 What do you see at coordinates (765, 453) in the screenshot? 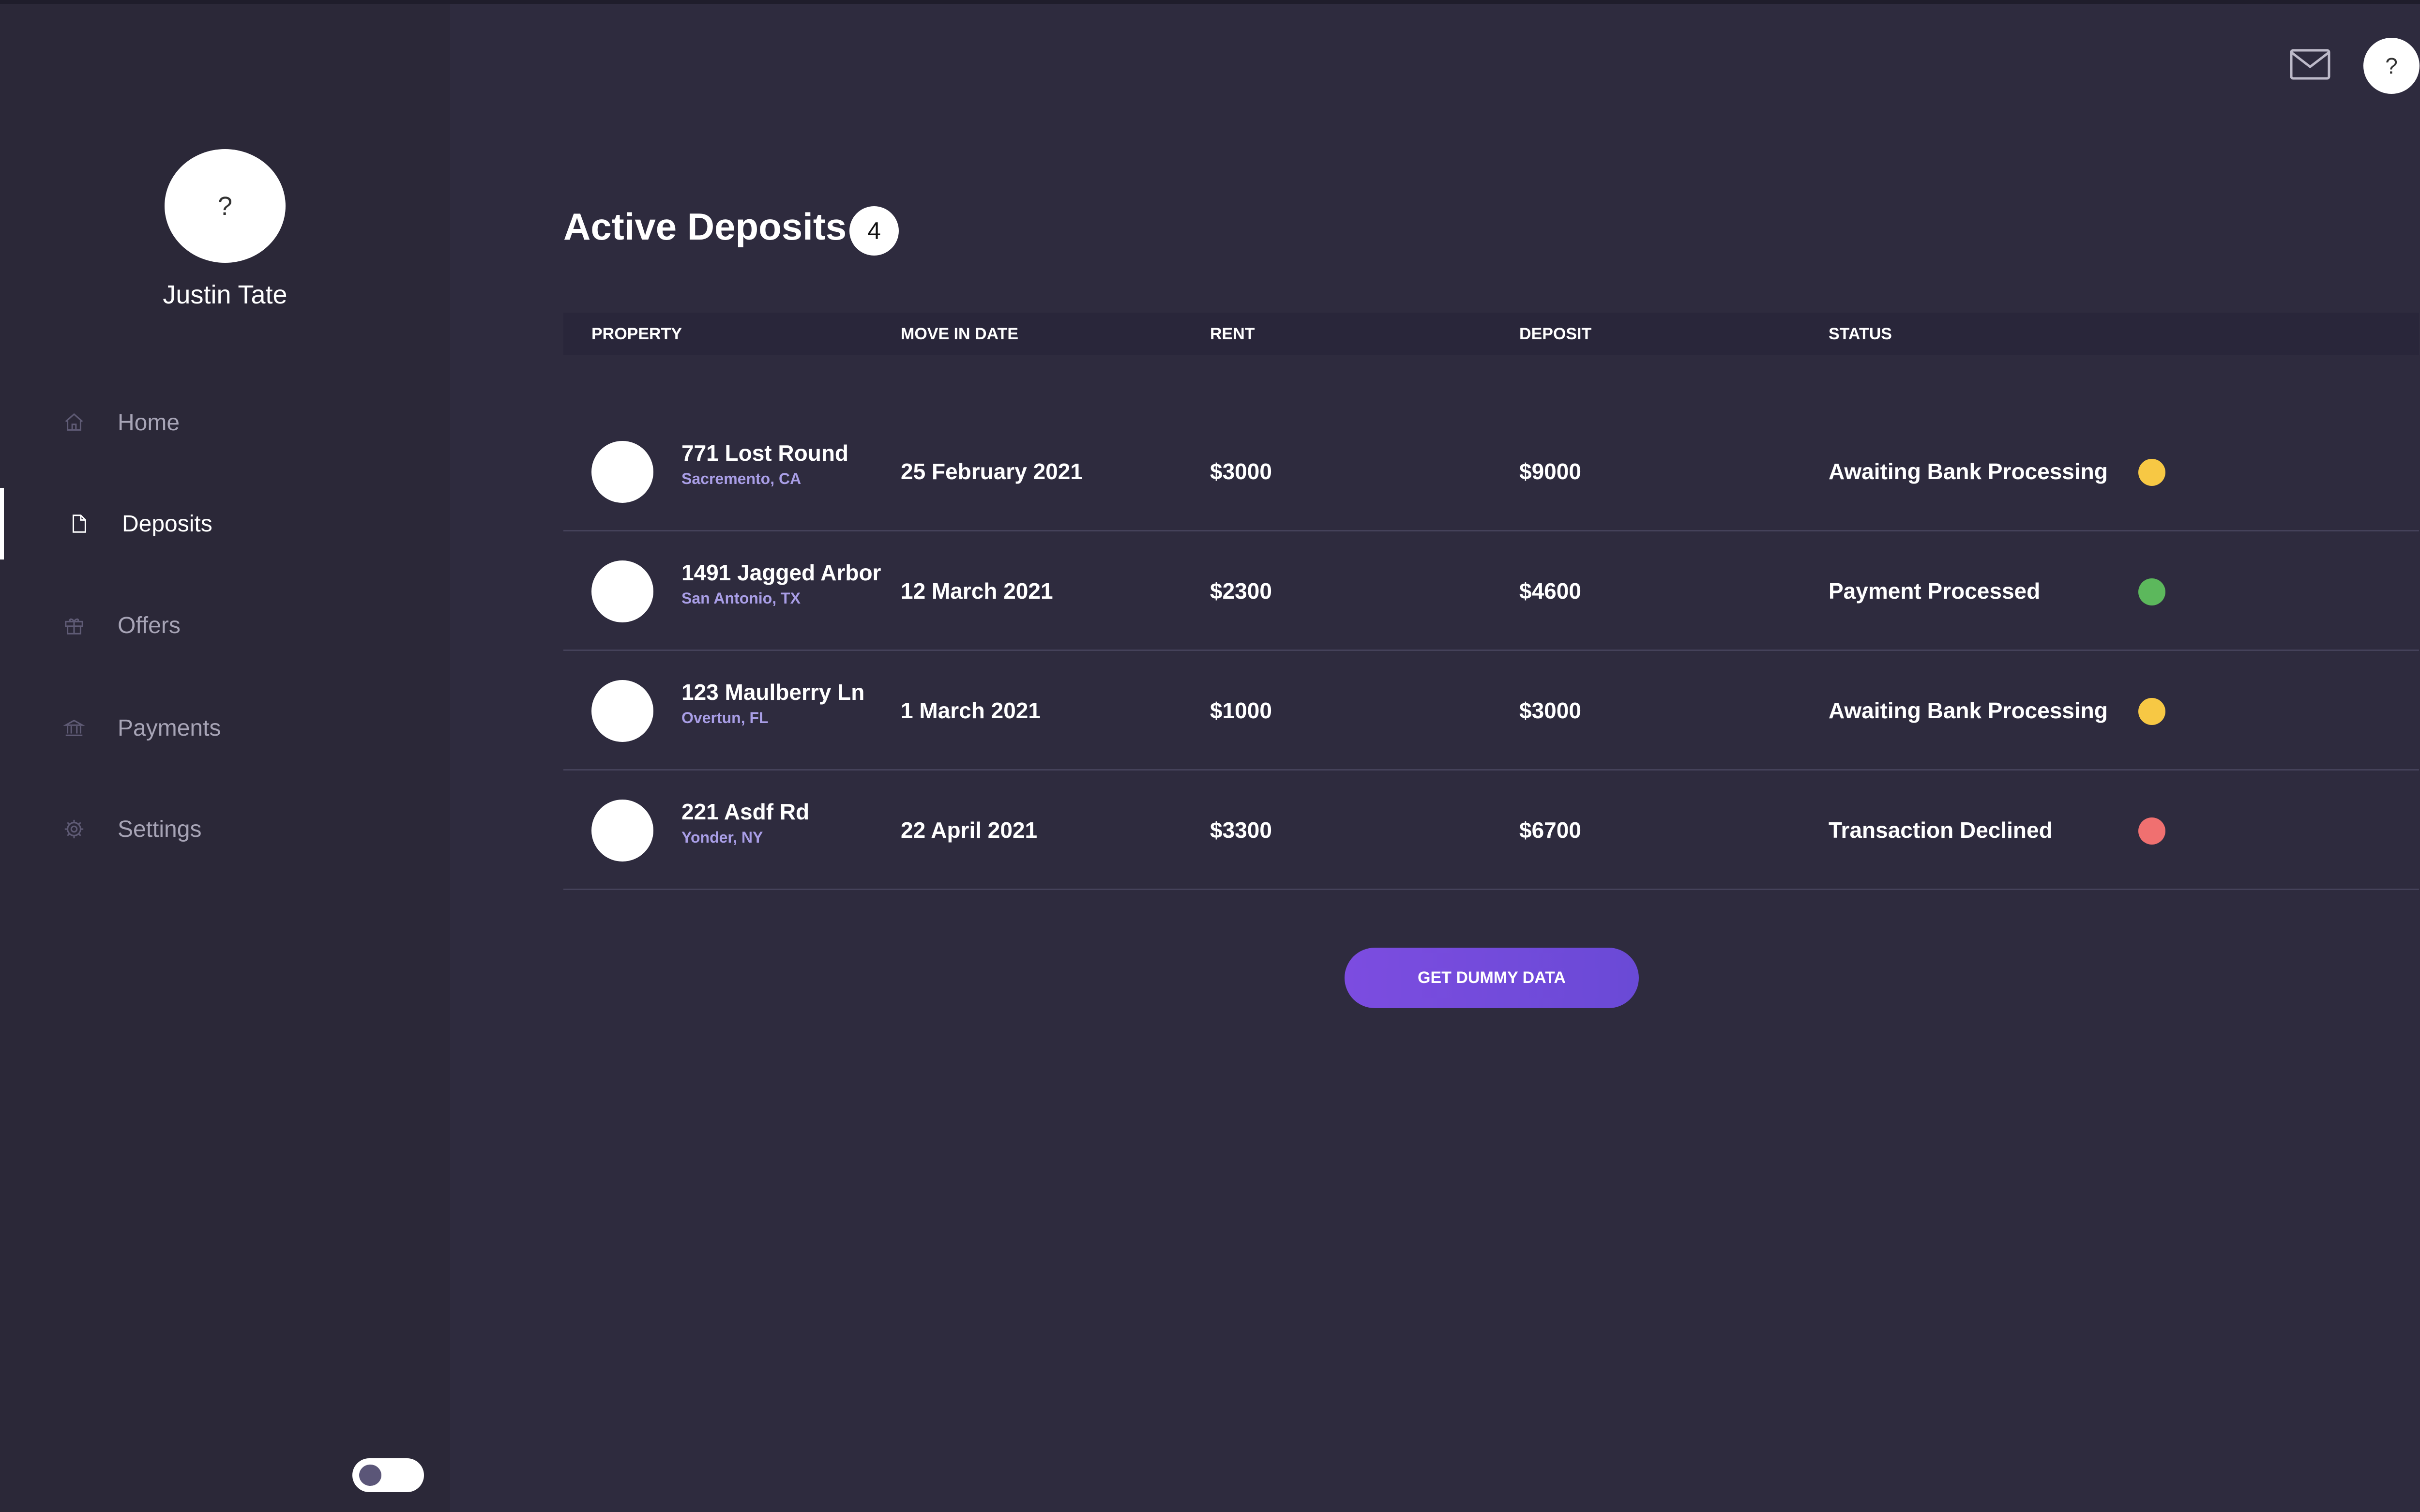
I see `property-address: 771 Lost Round` at bounding box center [765, 453].